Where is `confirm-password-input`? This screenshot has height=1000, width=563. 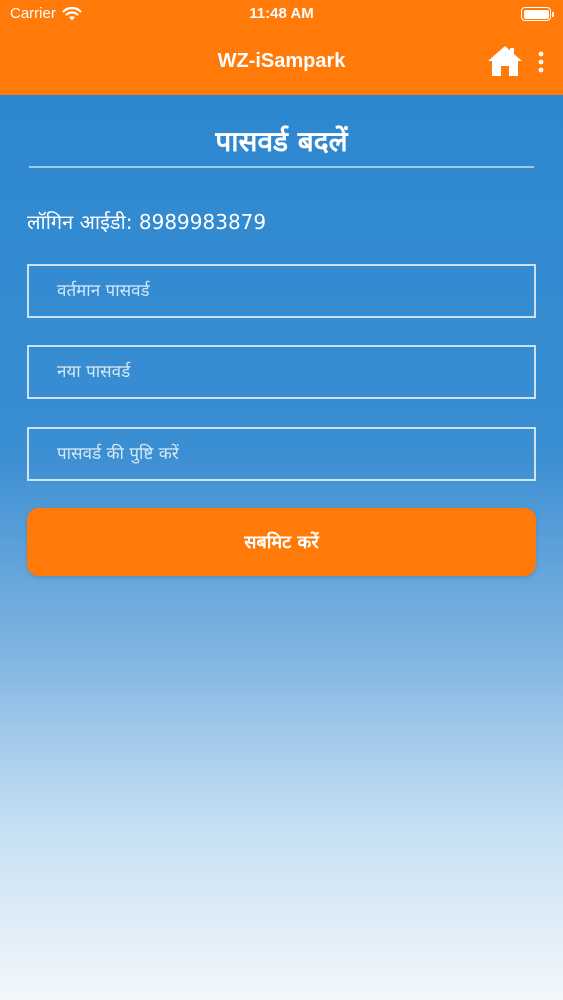 confirm-password-input is located at coordinates (281, 454).